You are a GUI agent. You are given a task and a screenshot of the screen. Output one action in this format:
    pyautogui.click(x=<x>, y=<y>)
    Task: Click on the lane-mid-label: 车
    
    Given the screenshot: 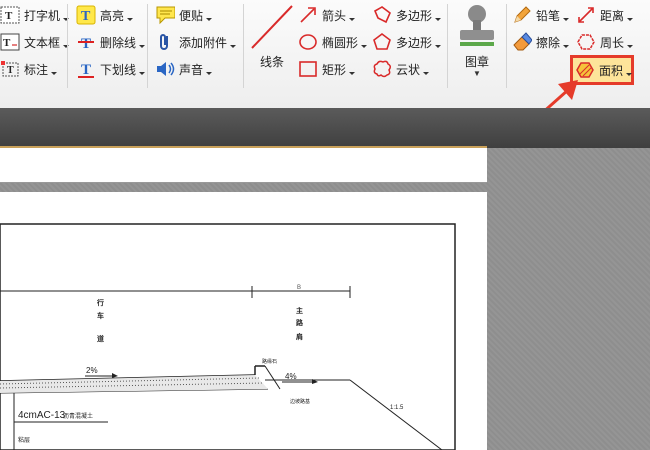 What is the action you would take?
    pyautogui.click(x=100, y=315)
    